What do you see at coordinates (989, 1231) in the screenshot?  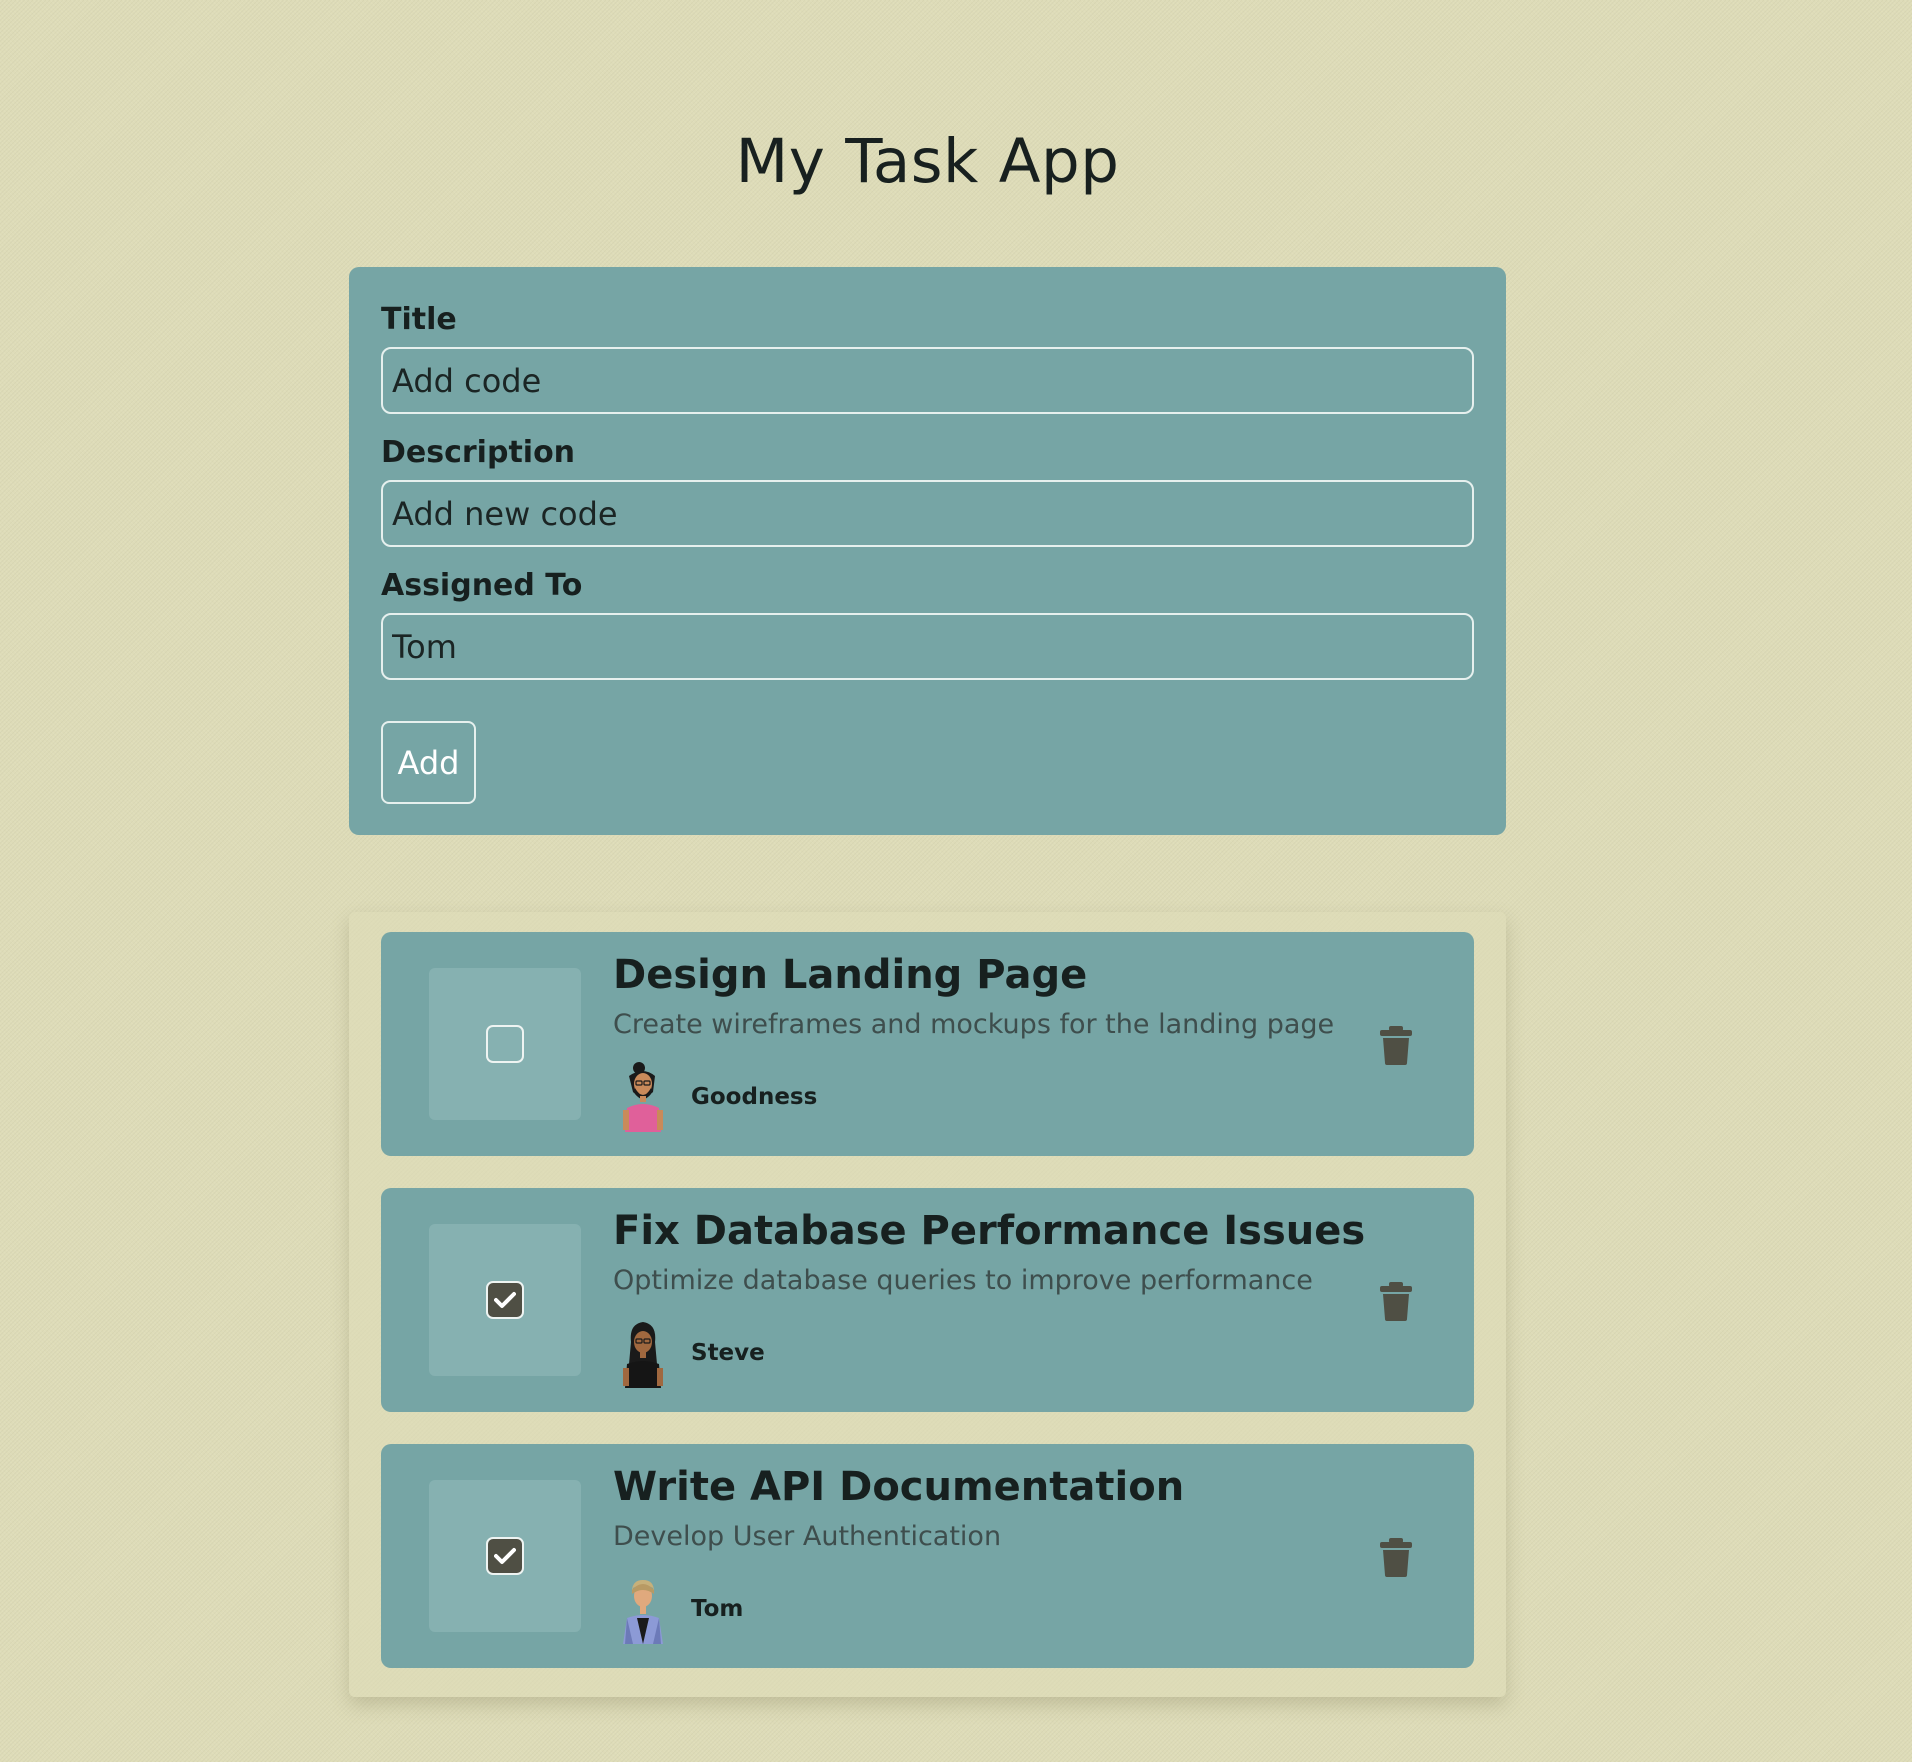 I see `task-title: Fix Database Performance Issues` at bounding box center [989, 1231].